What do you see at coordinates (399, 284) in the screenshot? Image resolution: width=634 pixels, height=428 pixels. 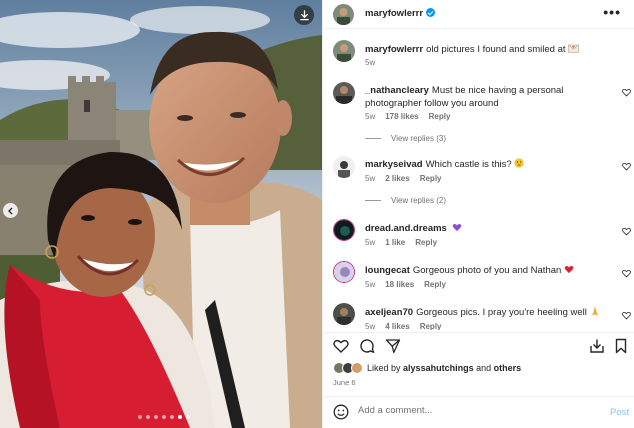 I see `comment-likes: 18 likes` at bounding box center [399, 284].